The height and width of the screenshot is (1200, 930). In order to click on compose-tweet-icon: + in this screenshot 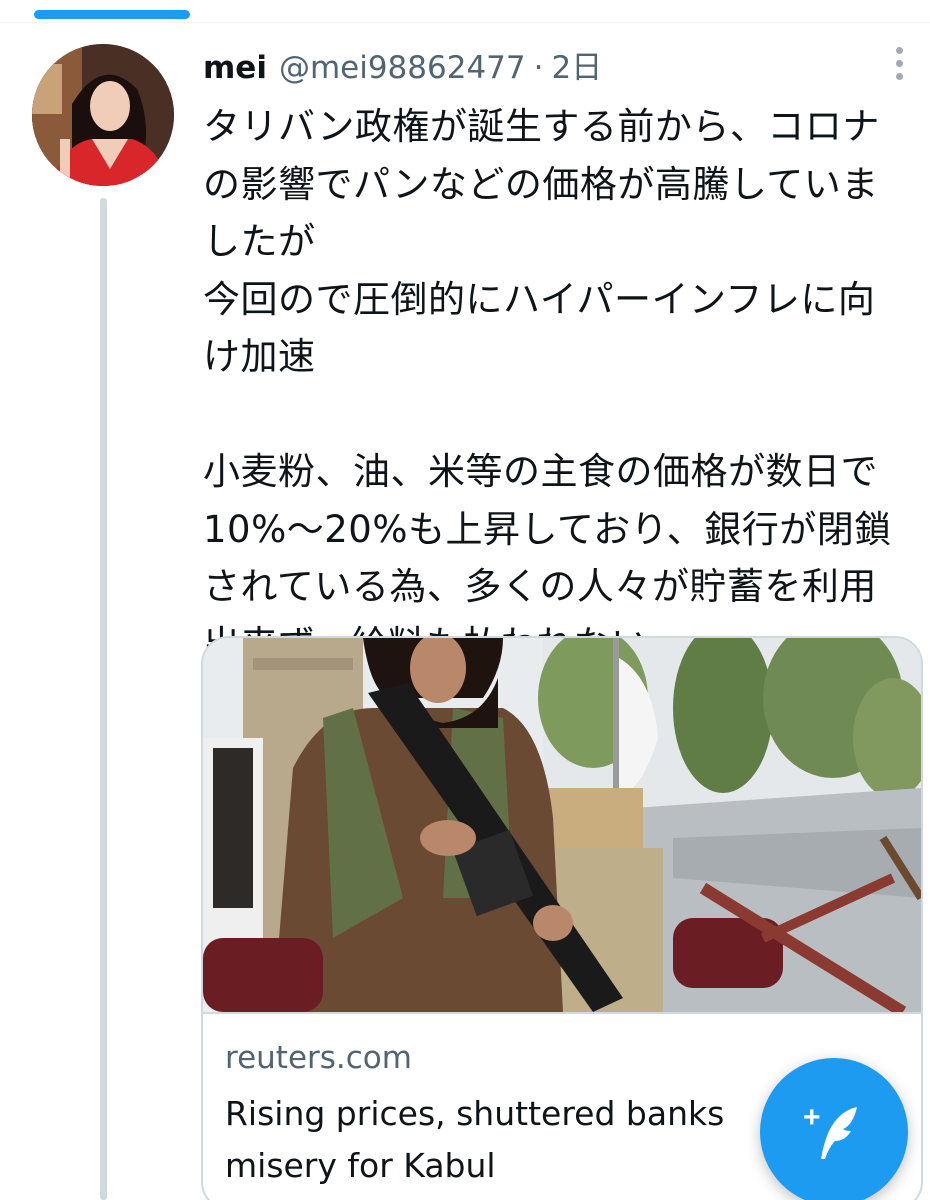, I will do `click(830, 1130)`.